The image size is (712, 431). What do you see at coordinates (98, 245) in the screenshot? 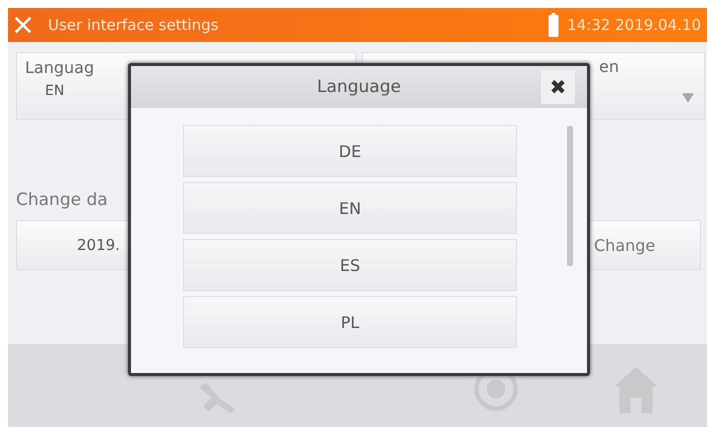
I see `date-value: 2019.` at bounding box center [98, 245].